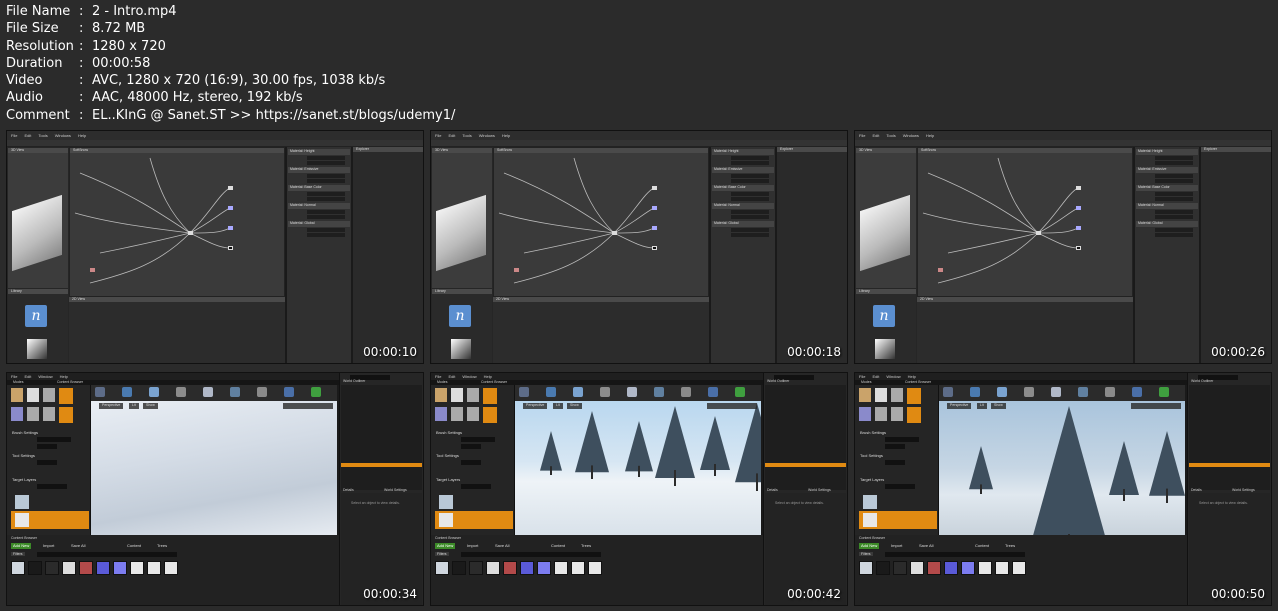  I want to click on save-all-button: Save All, so click(502, 545).